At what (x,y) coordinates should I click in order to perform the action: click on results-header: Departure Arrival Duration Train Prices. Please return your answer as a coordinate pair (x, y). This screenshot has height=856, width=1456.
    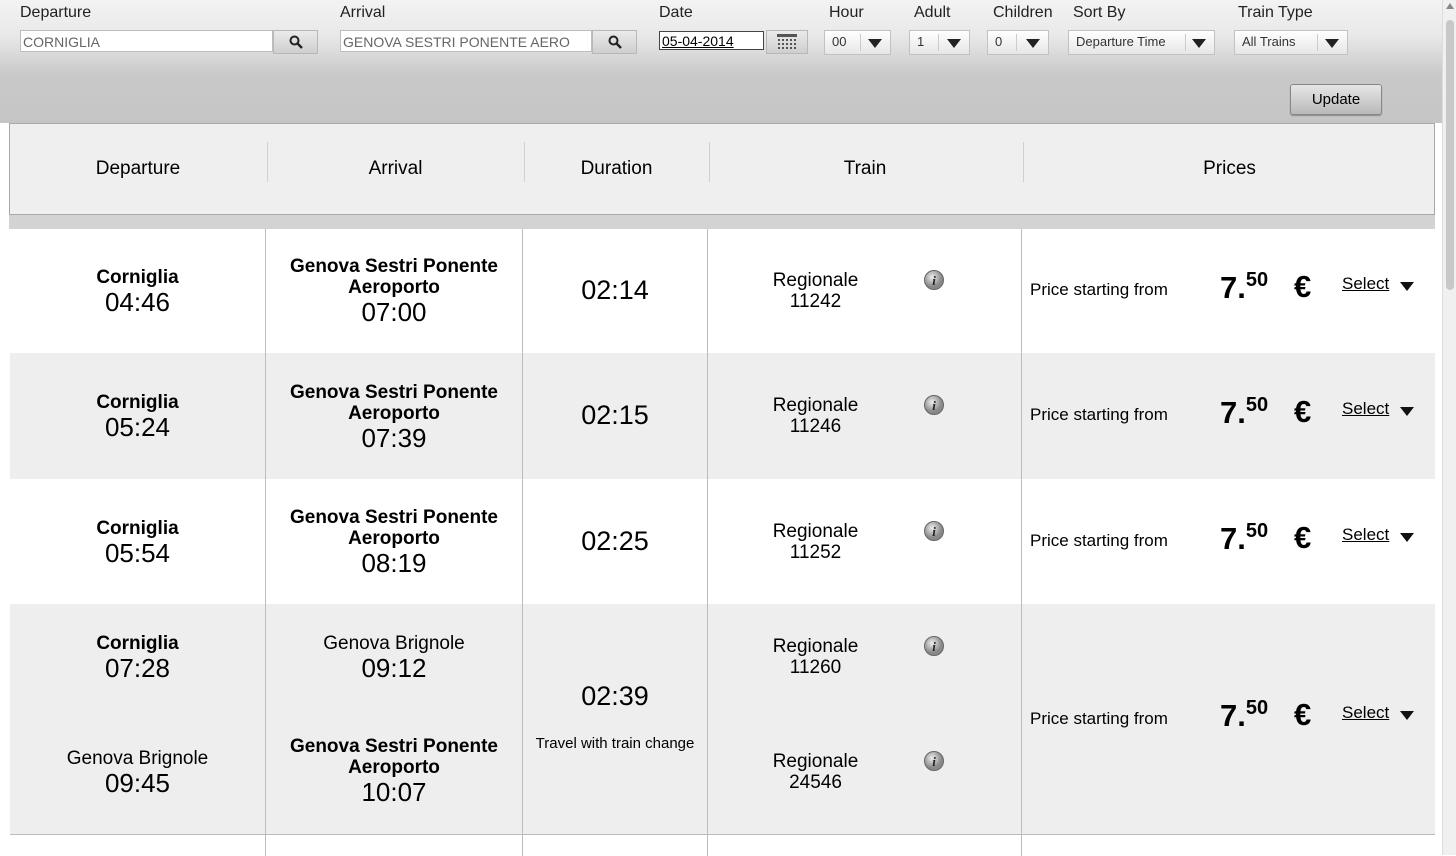
    Looking at the image, I should click on (722, 169).